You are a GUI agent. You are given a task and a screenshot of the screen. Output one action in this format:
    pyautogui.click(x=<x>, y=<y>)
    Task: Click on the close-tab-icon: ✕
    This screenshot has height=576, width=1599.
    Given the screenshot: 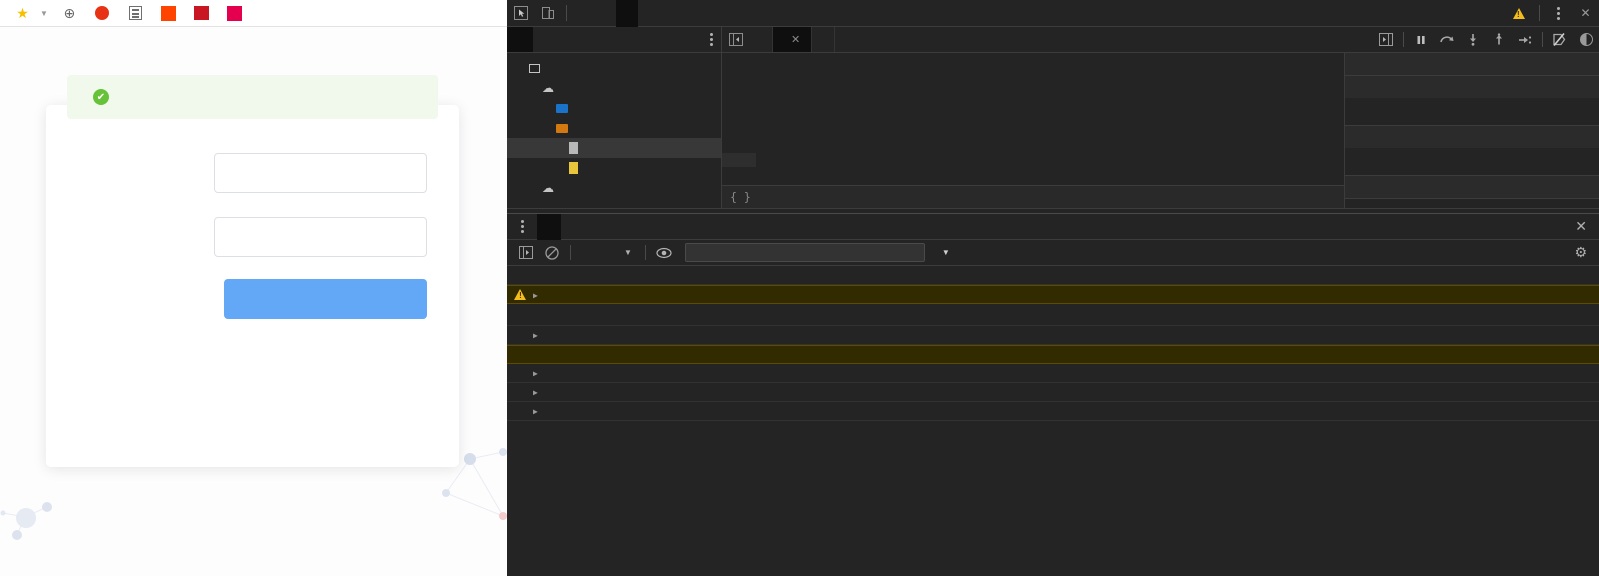 What is the action you would take?
    pyautogui.click(x=795, y=39)
    